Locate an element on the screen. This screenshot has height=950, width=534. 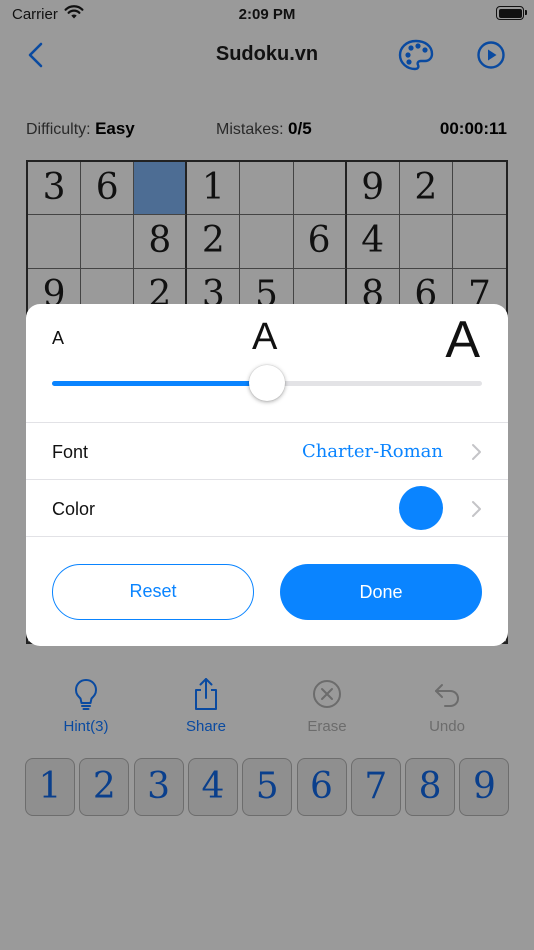
font-size-slider-fill is located at coordinates (159, 383).